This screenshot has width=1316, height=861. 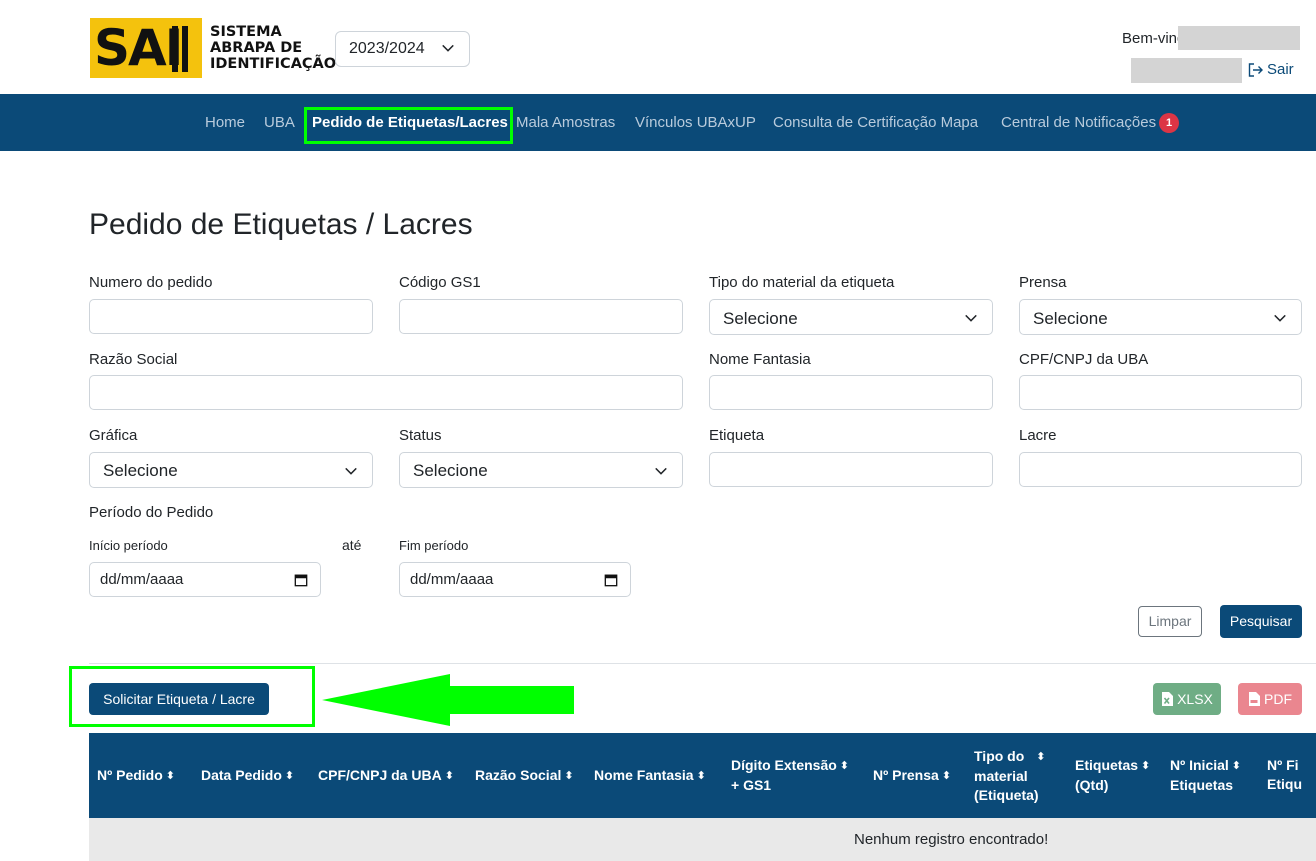 What do you see at coordinates (352, 545) in the screenshot?
I see `label-ate: até` at bounding box center [352, 545].